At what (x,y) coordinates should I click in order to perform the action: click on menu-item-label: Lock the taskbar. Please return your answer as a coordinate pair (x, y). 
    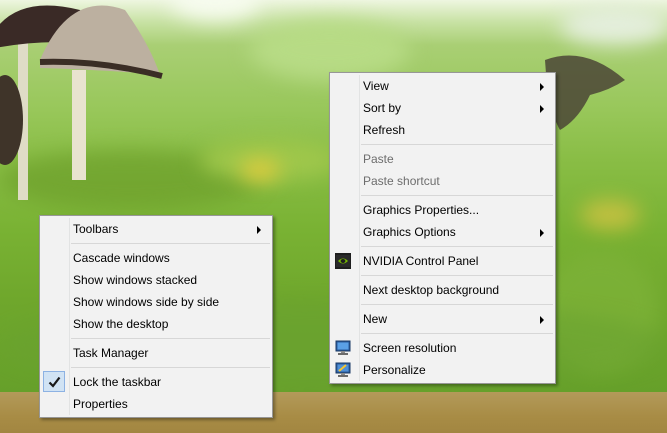
    Looking at the image, I should click on (117, 382).